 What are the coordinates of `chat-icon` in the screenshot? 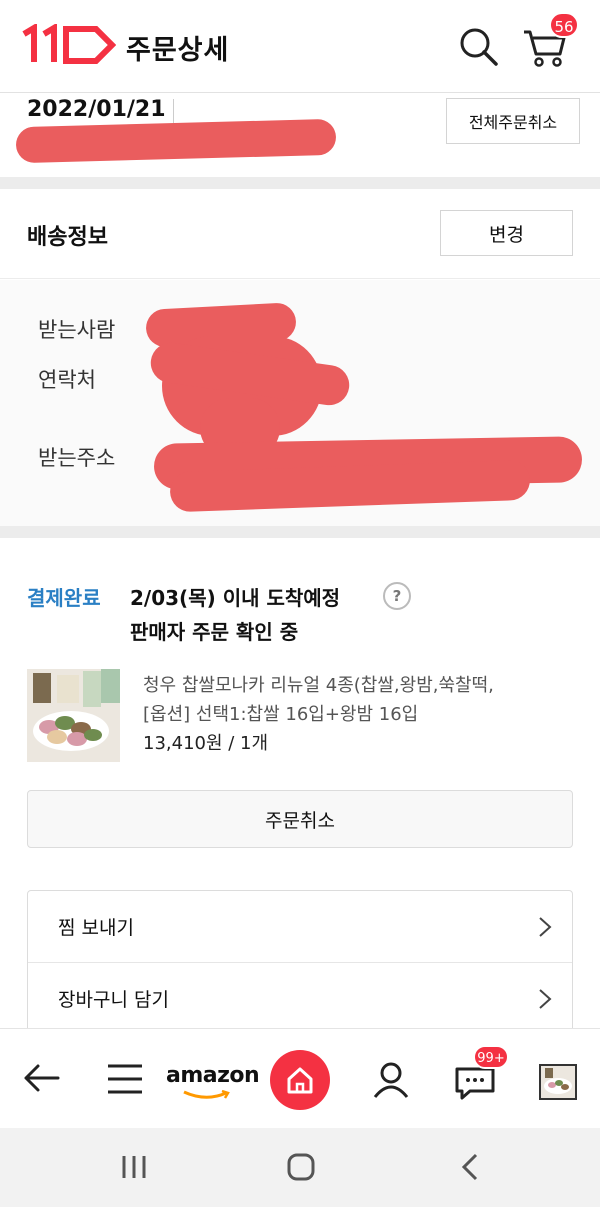 It's located at (475, 1085).